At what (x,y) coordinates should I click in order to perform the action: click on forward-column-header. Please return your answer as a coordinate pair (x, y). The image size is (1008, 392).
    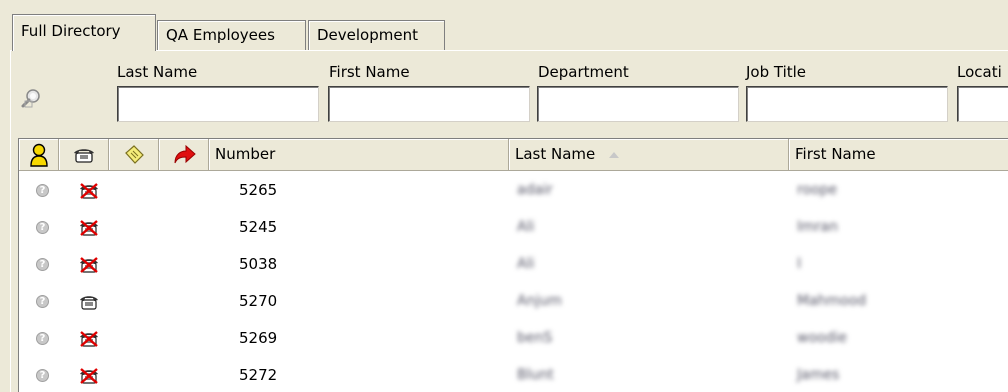
    Looking at the image, I should click on (184, 155).